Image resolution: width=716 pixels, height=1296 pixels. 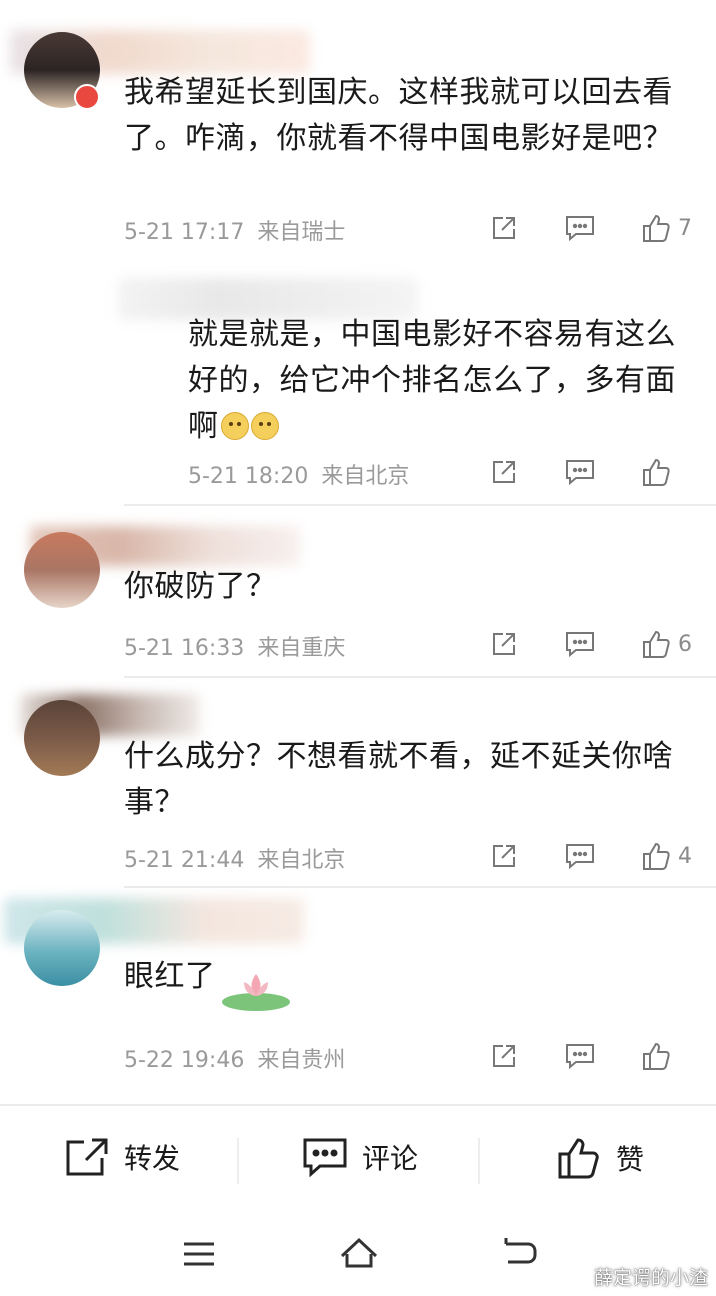 I want to click on like-button: 4, so click(x=666, y=856).